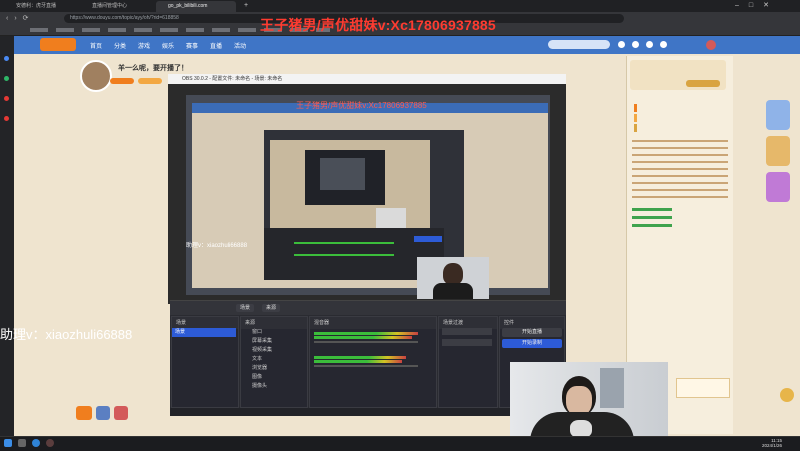 Image resolution: width=800 pixels, height=451 pixels. I want to click on download-icon, so click(663, 44).